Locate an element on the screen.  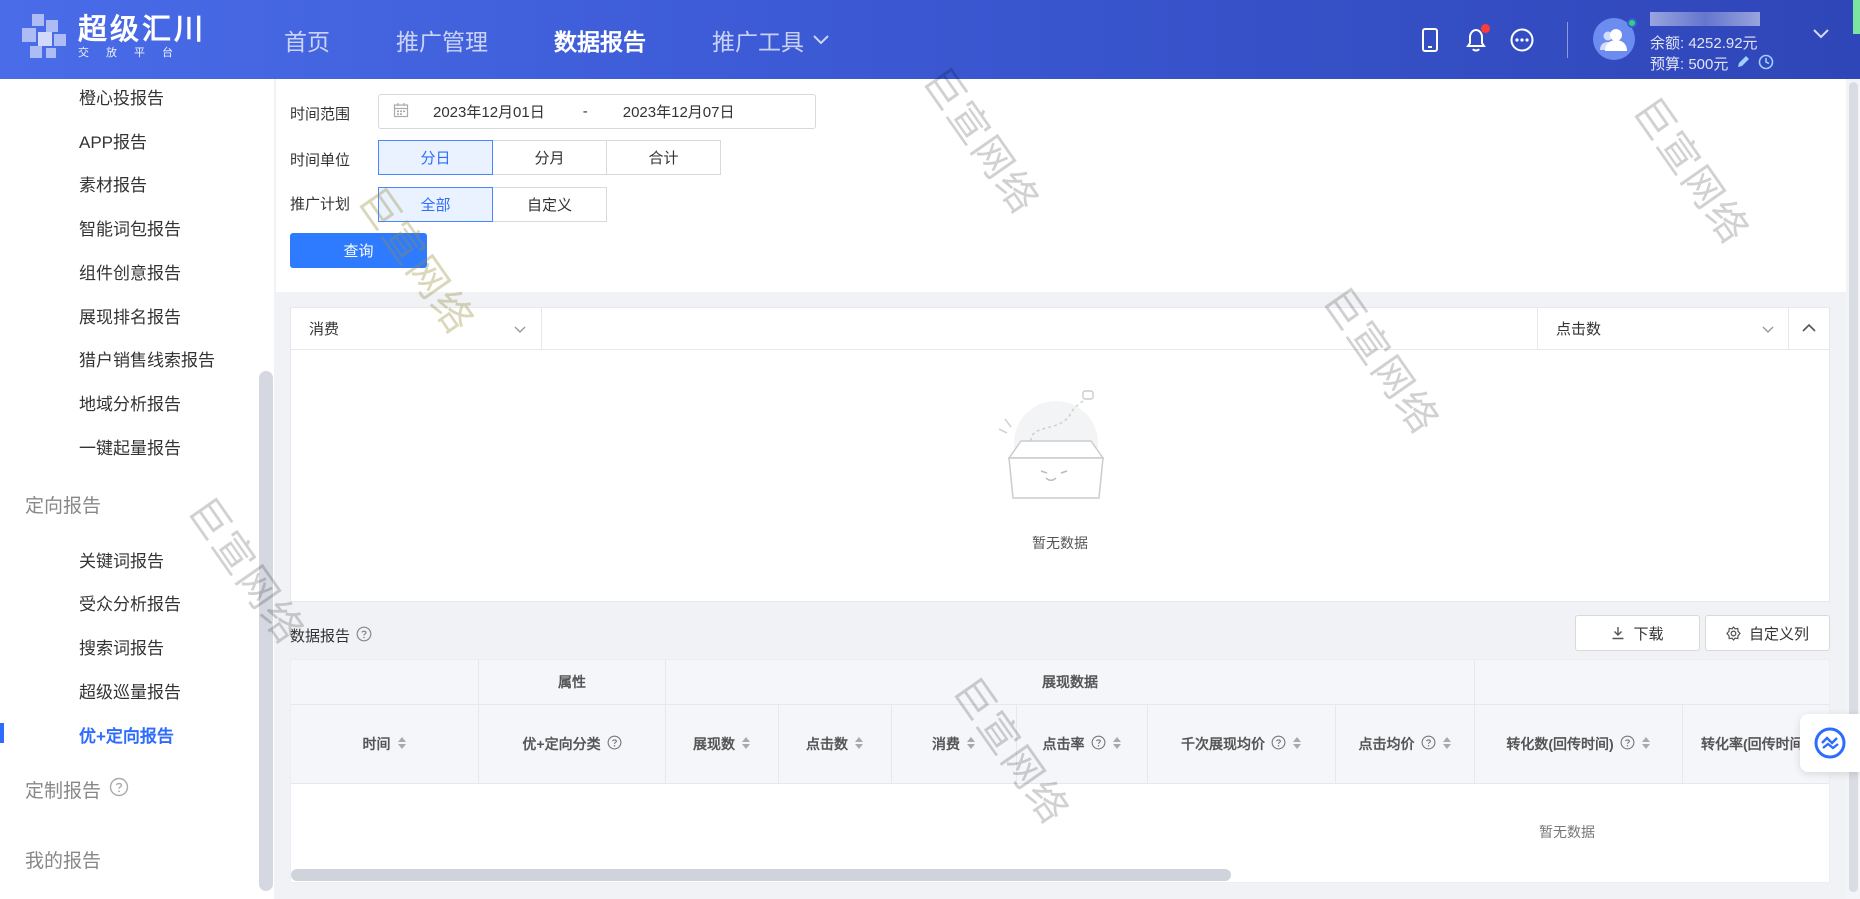
download-button: 下载 is located at coordinates (1637, 633).